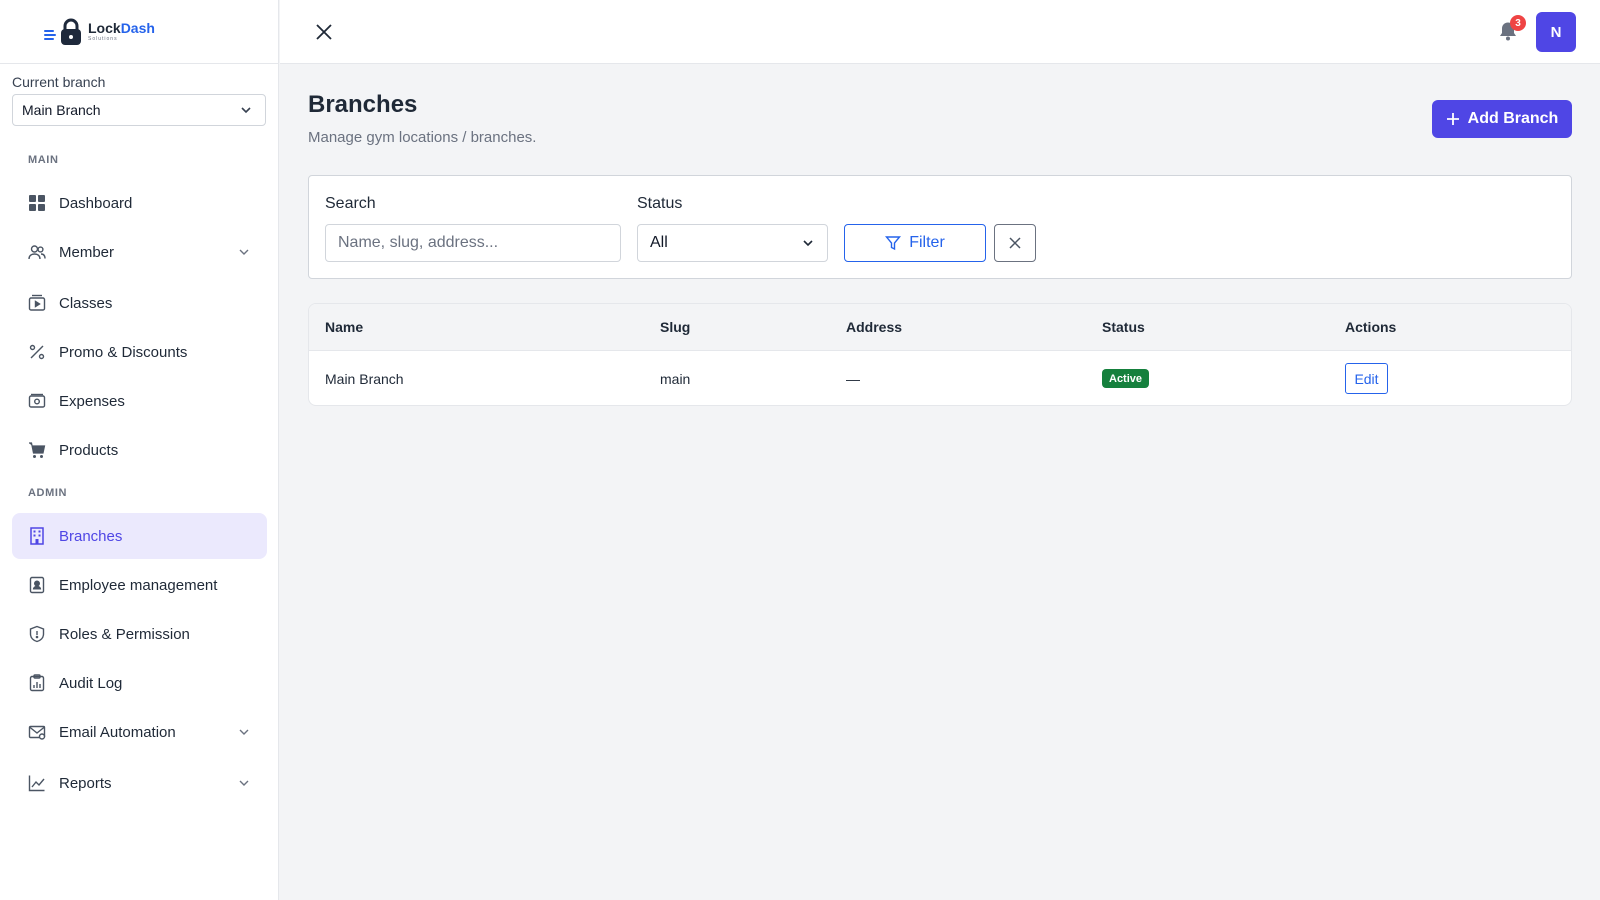 The image size is (1600, 900). What do you see at coordinates (1371, 327) in the screenshot?
I see `column-header-actions: Actions` at bounding box center [1371, 327].